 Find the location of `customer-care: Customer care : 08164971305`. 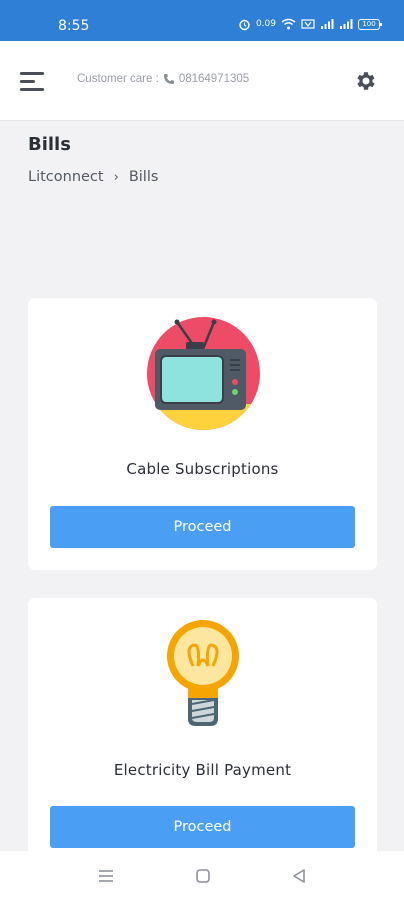

customer-care: Customer care : 08164971305 is located at coordinates (163, 79).